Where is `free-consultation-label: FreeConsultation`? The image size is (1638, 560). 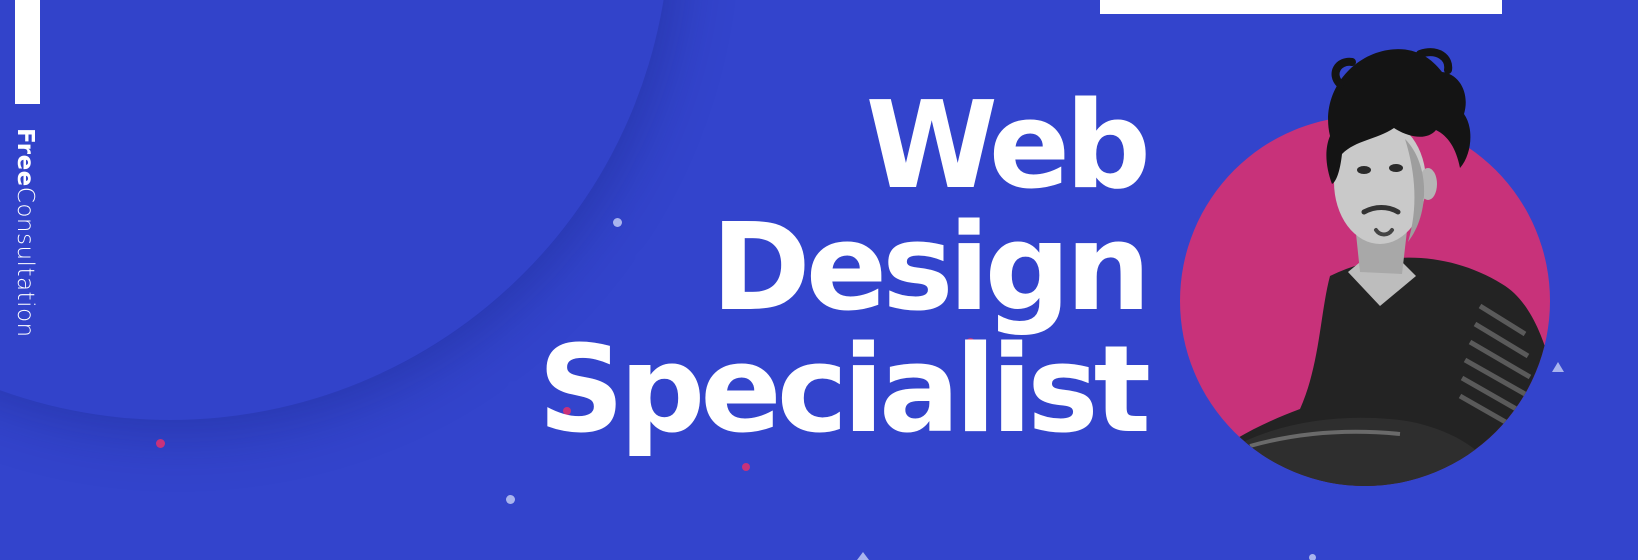 free-consultation-label: FreeConsultation is located at coordinates (25, 233).